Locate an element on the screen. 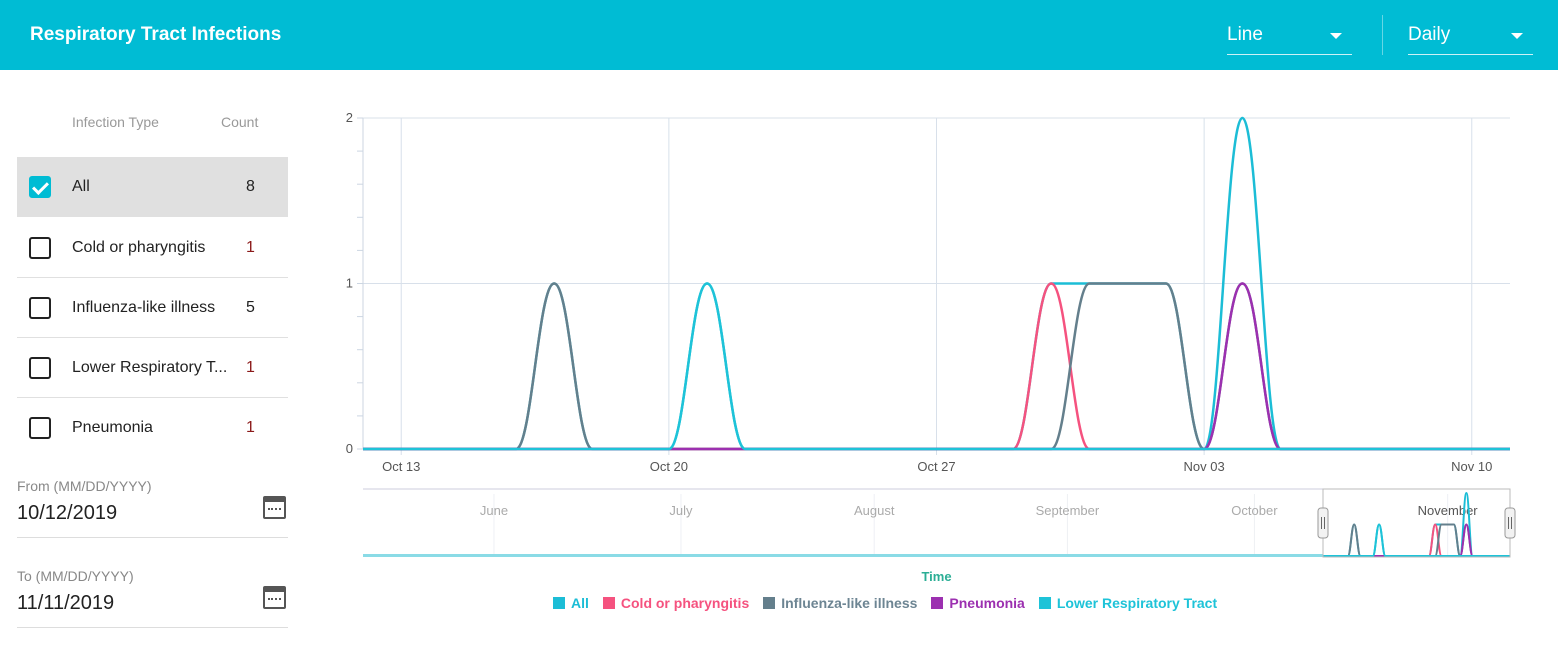 Image resolution: width=1558 pixels, height=666 pixels. legend-item: Lower Respiratory Tract is located at coordinates (1128, 603).